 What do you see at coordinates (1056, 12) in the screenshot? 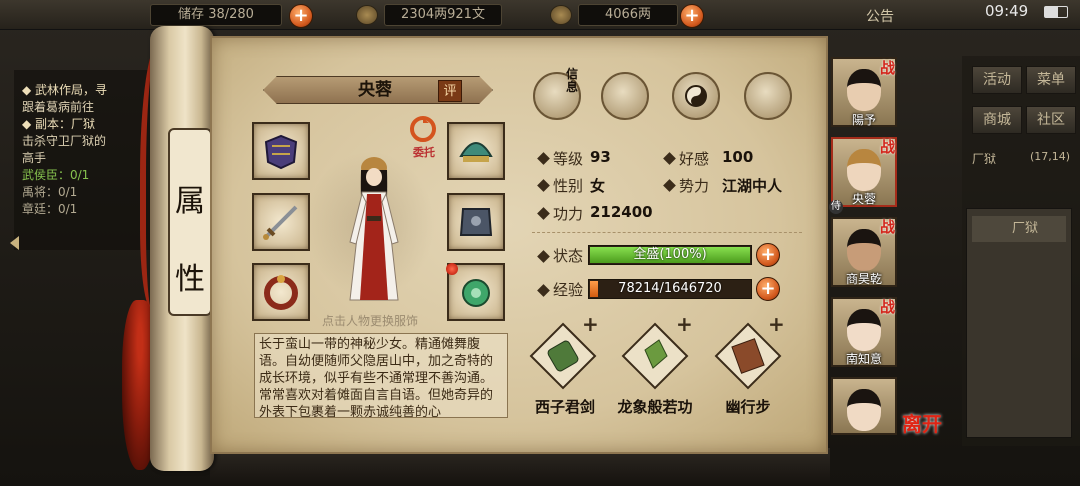
I see `battery-icon` at bounding box center [1056, 12].